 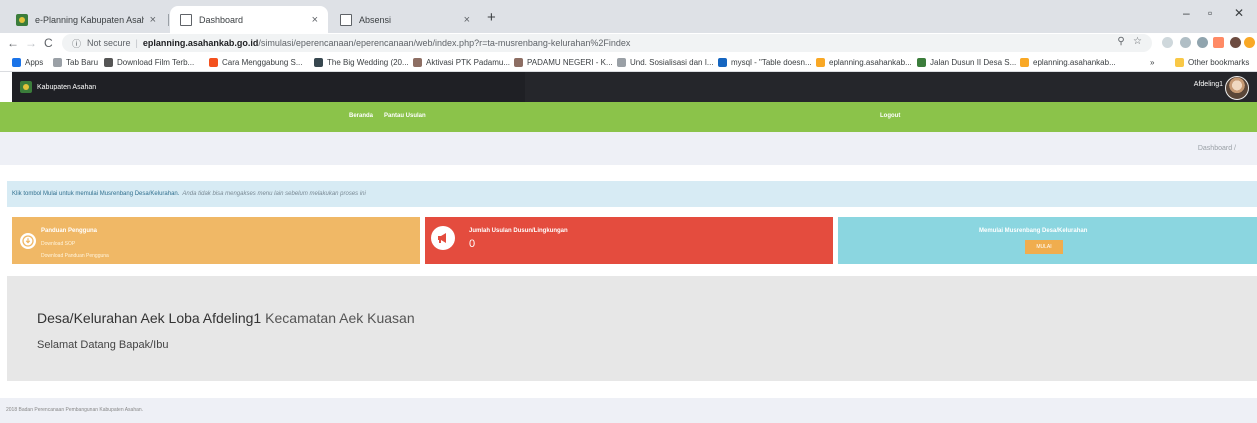 I want to click on new-tab-button: +, so click(x=491, y=17).